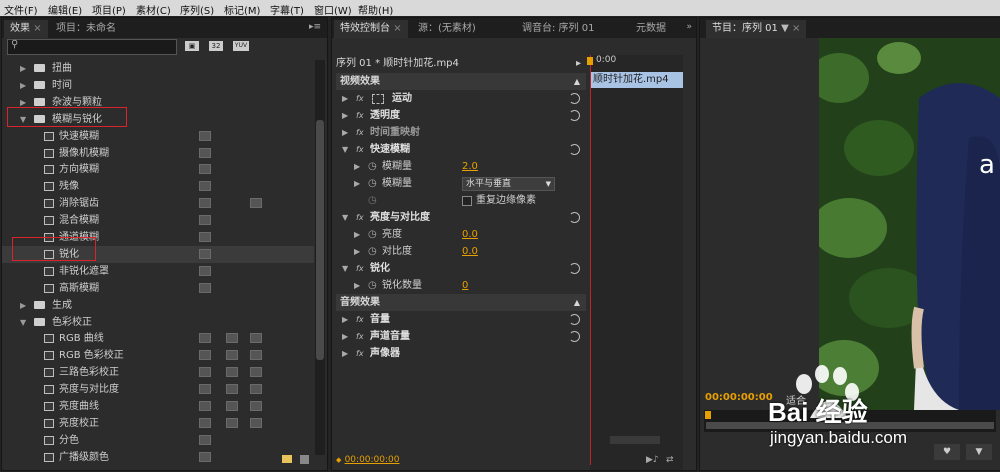 The width and height of the screenshot is (1000, 472). What do you see at coordinates (158, 457) in the screenshot?
I see `effects-item: 广播级颜色` at bounding box center [158, 457].